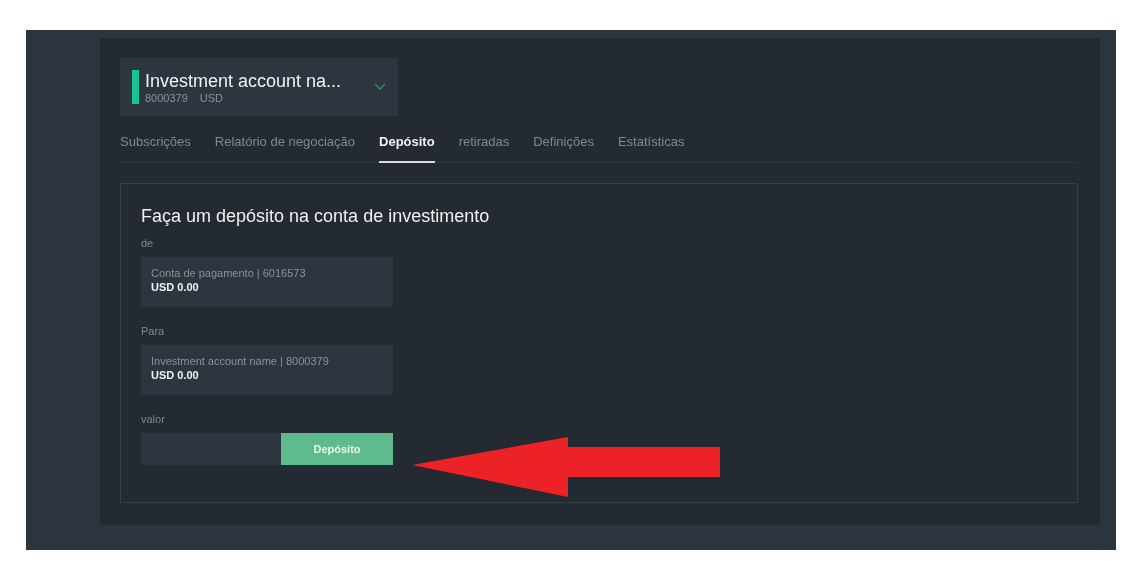  Describe the element at coordinates (316, 216) in the screenshot. I see `form-title: Faça um depósito na conta de investimento` at that location.